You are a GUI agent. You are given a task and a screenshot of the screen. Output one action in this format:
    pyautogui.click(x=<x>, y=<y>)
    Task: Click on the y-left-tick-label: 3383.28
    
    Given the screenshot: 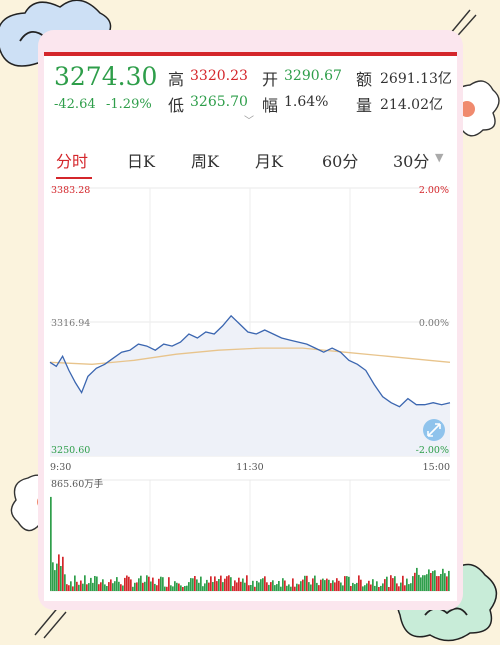 What is the action you would take?
    pyautogui.click(x=70, y=190)
    